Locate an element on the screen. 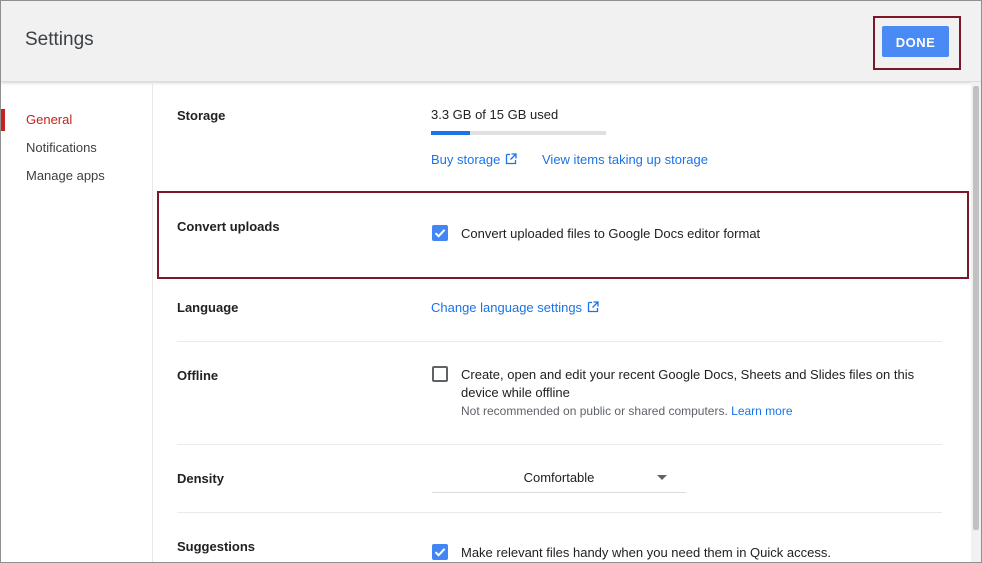  scrollbar-thumb is located at coordinates (976, 308).